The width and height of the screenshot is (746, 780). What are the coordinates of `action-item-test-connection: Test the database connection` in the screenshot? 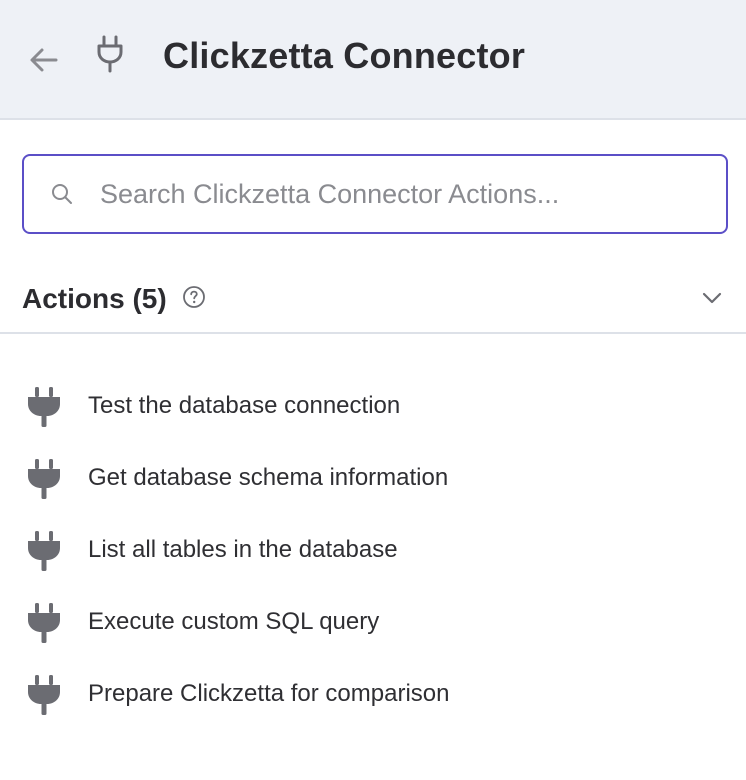 It's located at (373, 406).